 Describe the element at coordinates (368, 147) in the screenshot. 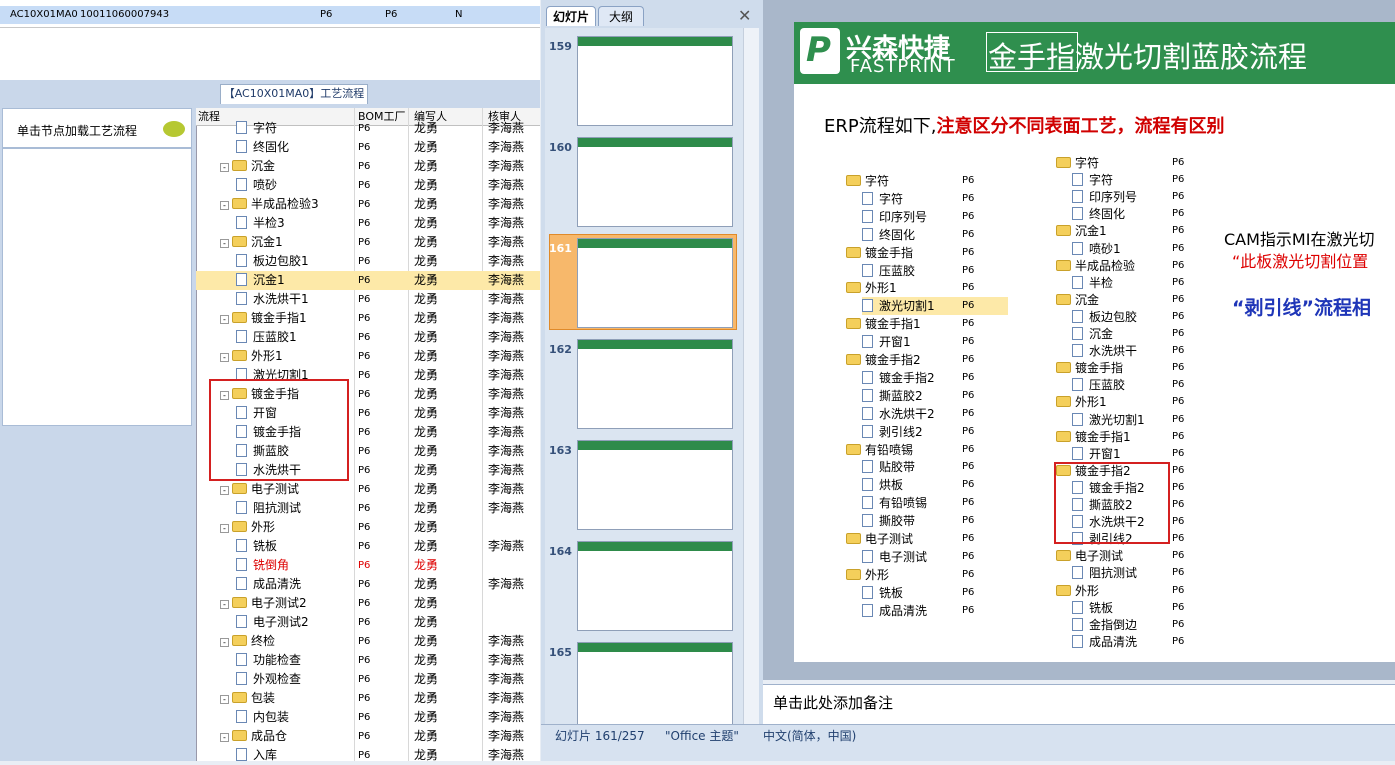

I see `tree-row: 终固化 P6 龙勇 李海燕` at that location.